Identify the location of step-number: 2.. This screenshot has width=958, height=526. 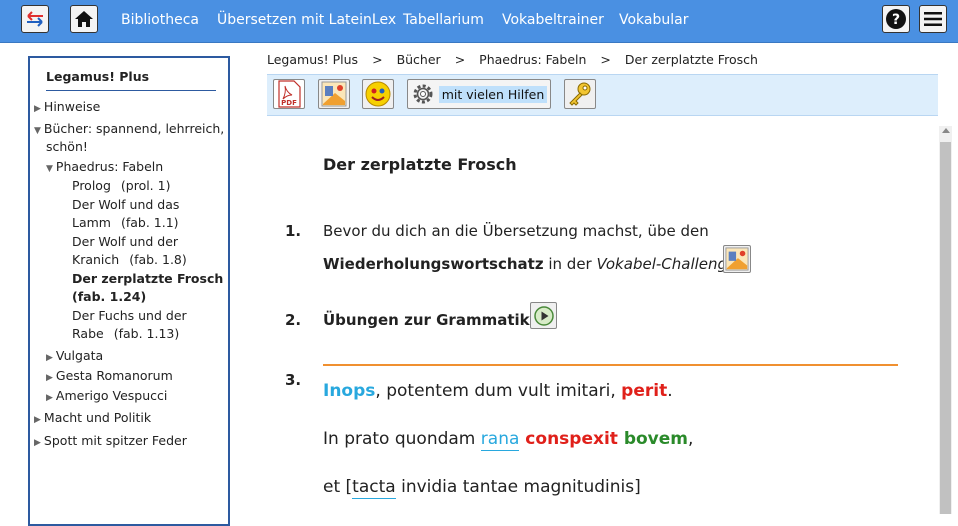
(293, 320).